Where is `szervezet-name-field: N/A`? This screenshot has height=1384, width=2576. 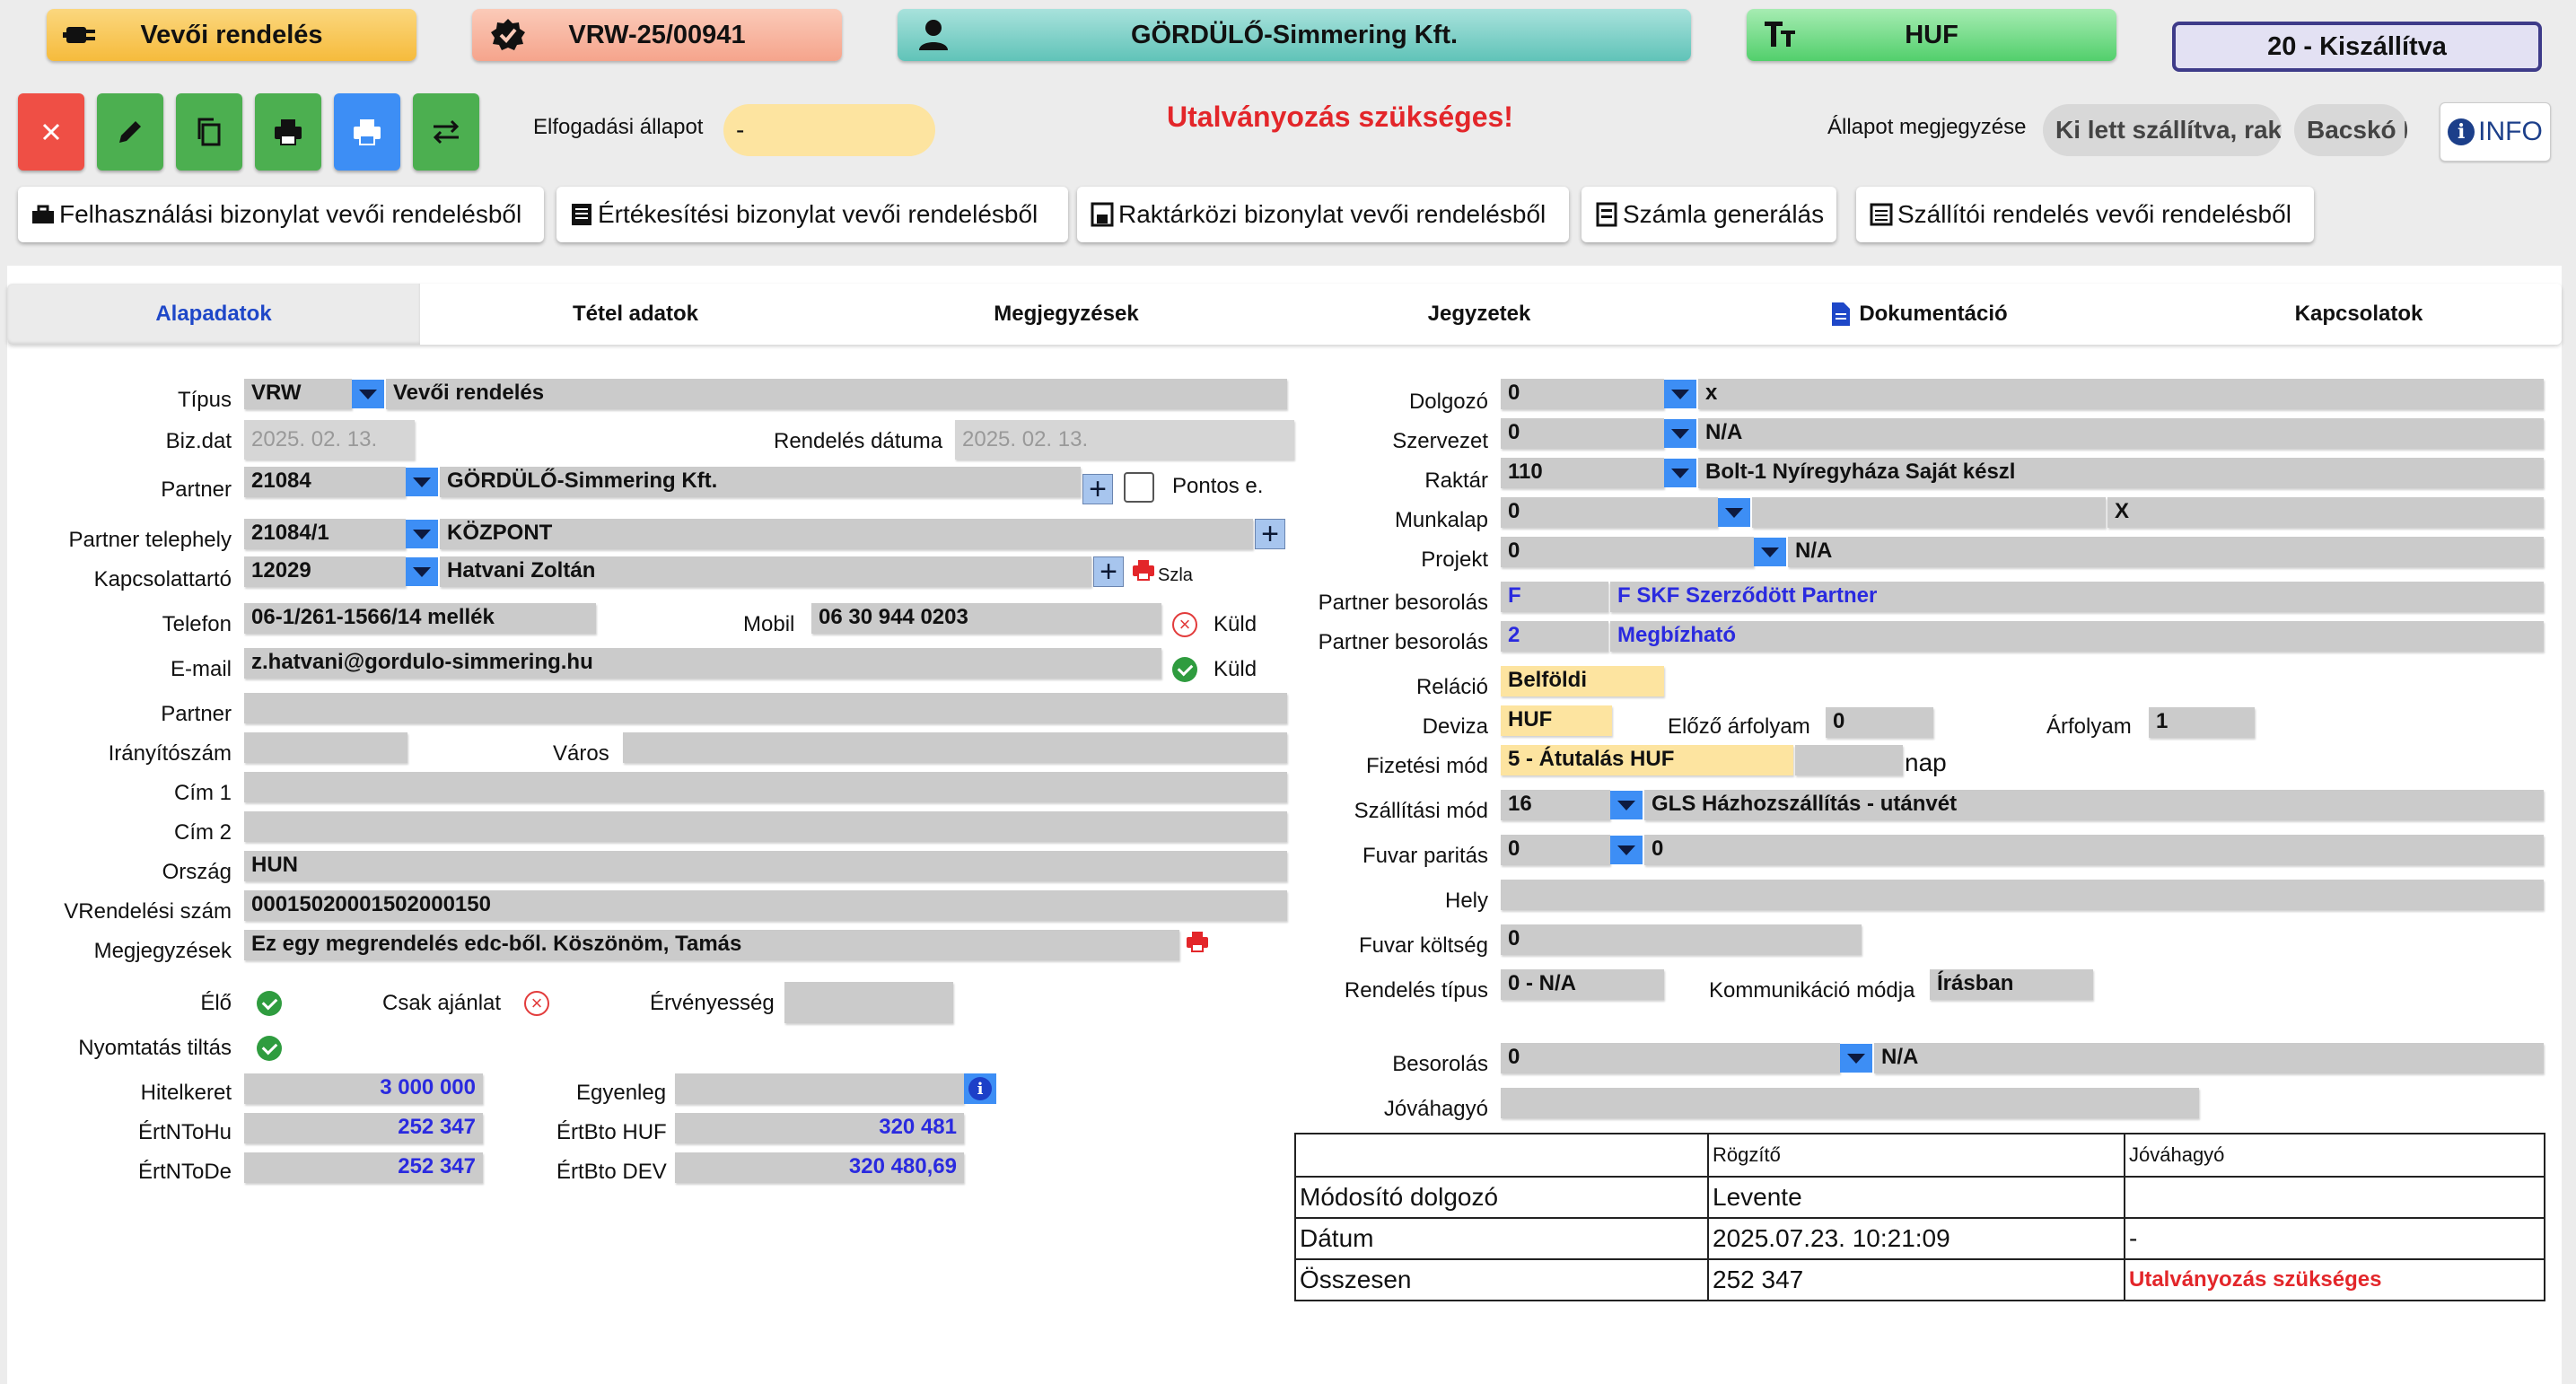
szervezet-name-field: N/A is located at coordinates (2121, 433).